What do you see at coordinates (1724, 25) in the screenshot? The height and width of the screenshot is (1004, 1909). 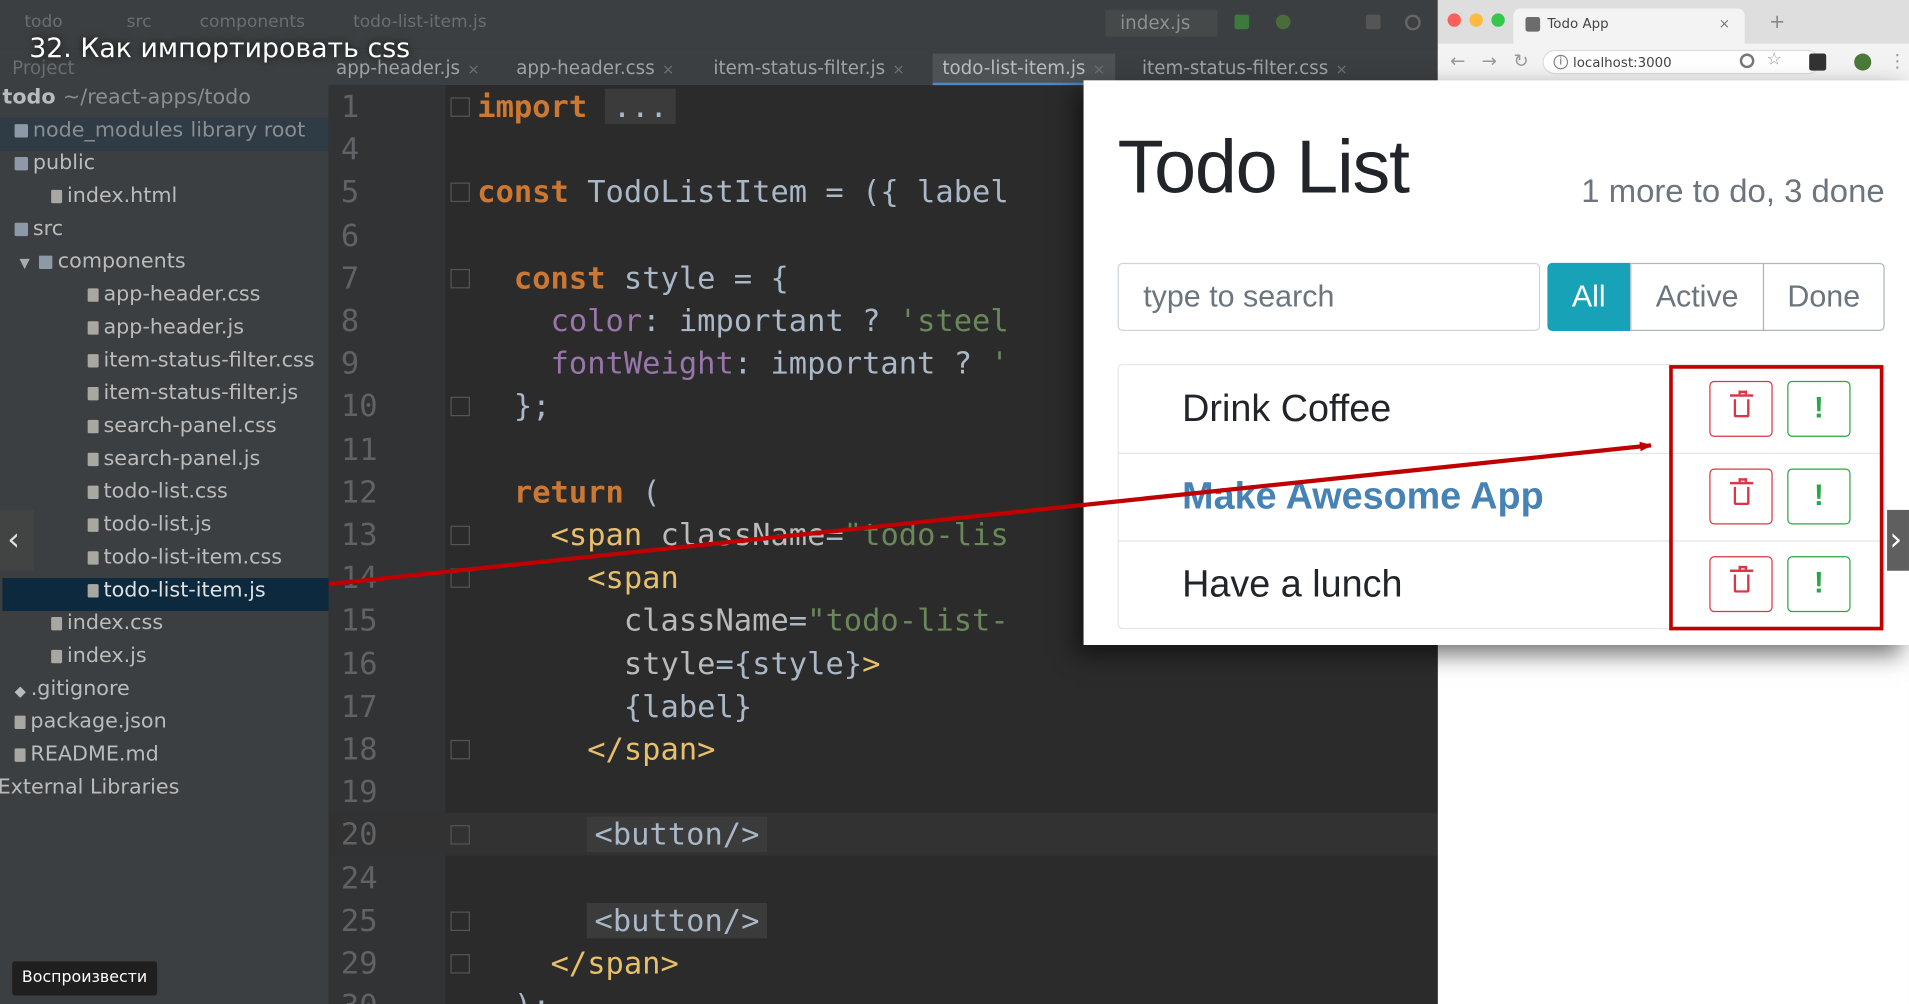 I see `close-tab-icon: ×` at bounding box center [1724, 25].